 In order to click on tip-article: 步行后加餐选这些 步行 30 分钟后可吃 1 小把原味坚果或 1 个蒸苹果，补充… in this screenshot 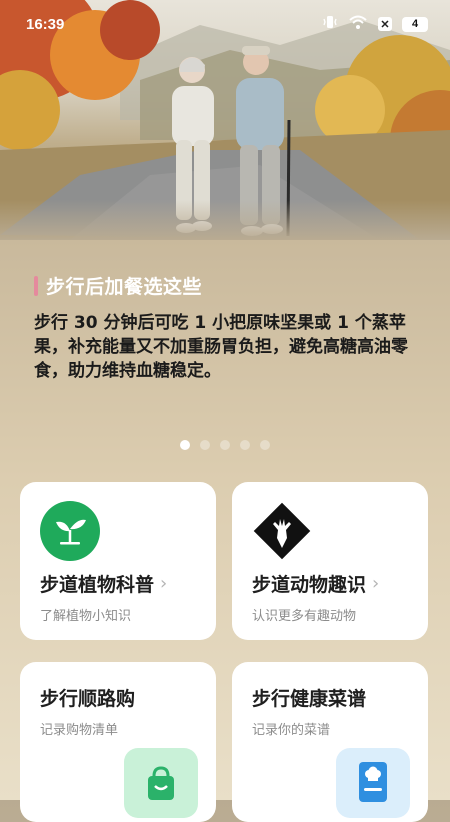, I will do `click(225, 327)`.